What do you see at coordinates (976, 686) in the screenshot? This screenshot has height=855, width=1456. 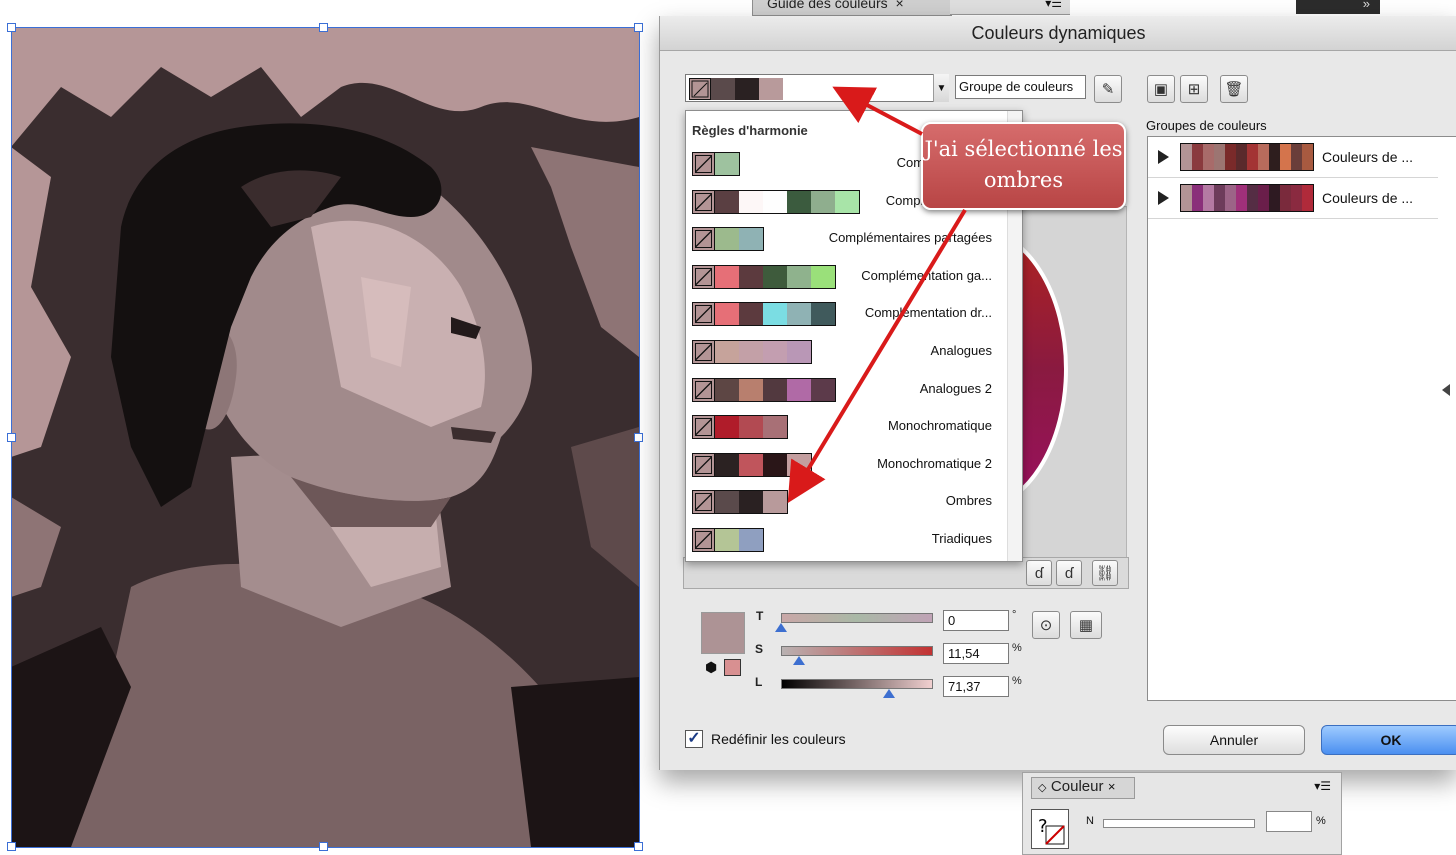 I see `slider-value-field: 71,37` at bounding box center [976, 686].